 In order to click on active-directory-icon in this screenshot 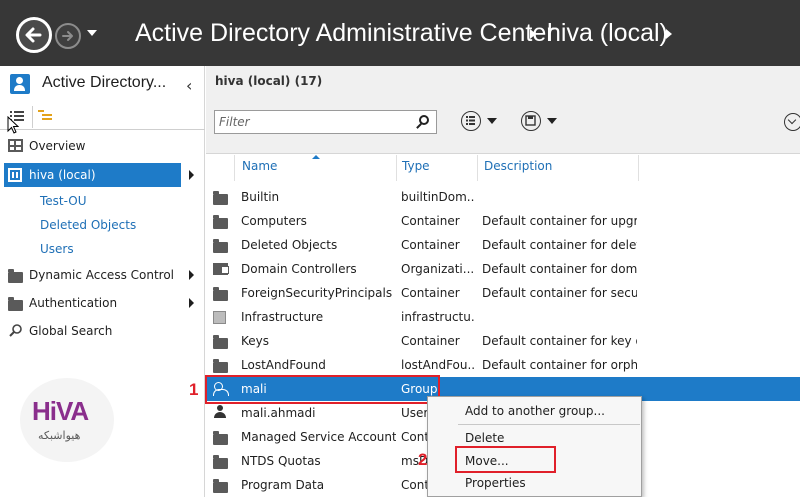, I will do `click(20, 84)`.